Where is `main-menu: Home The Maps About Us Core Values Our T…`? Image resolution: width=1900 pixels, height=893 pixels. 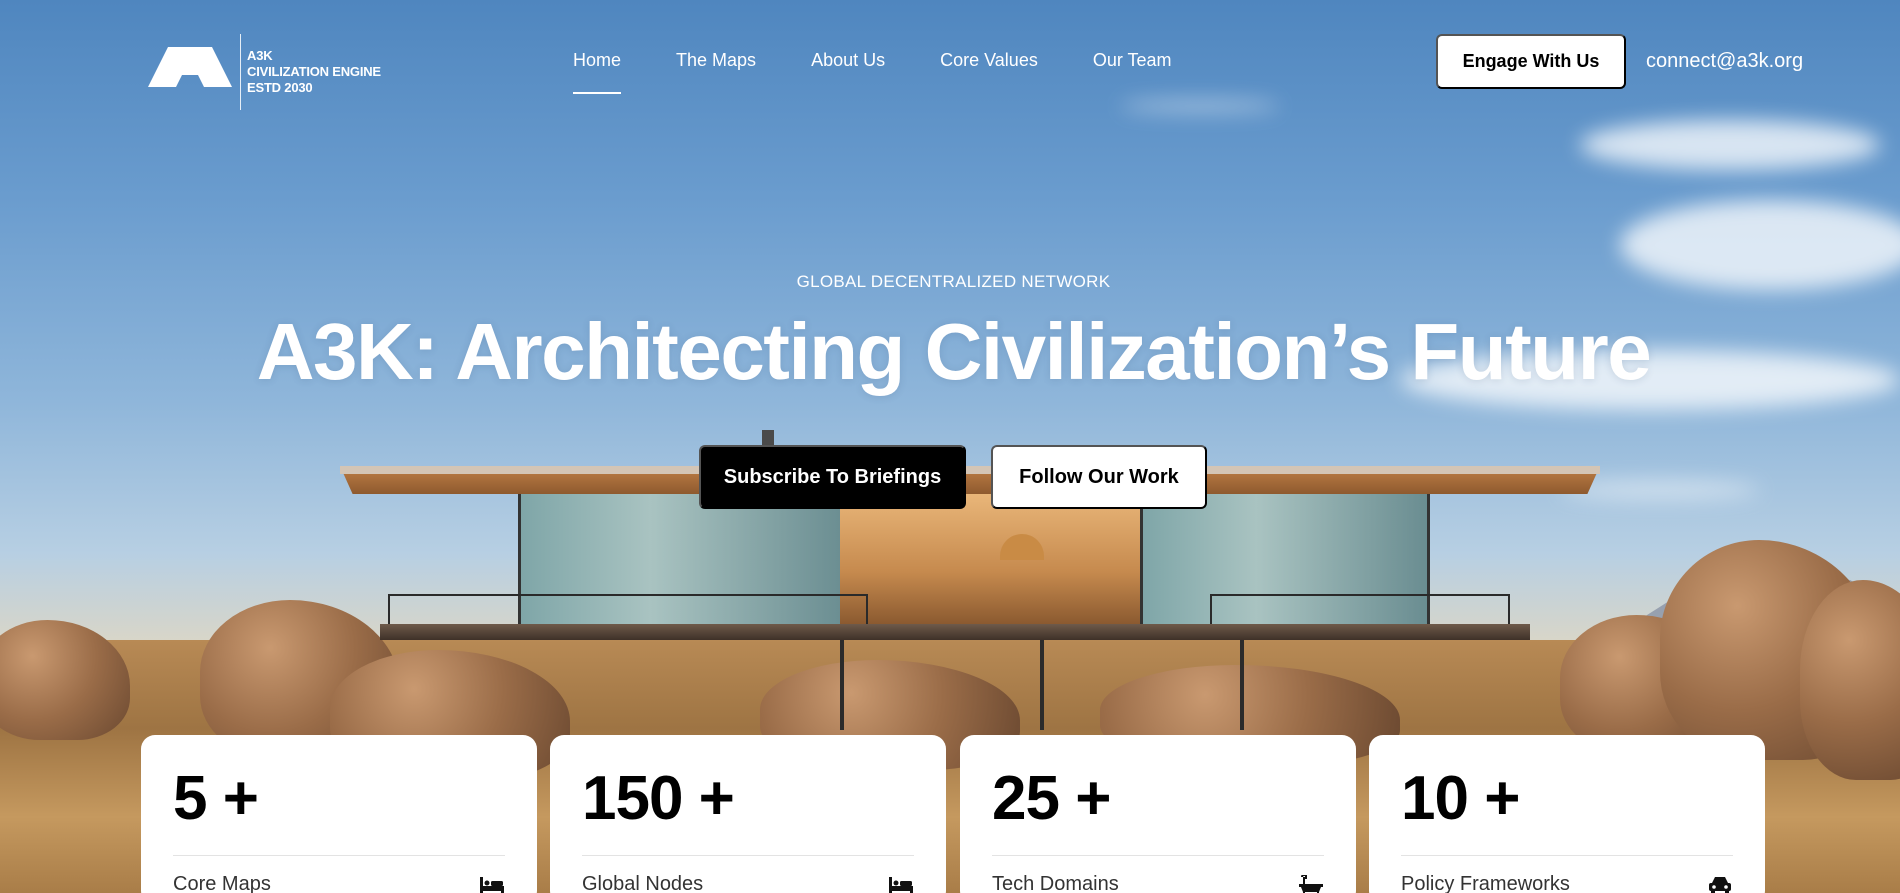 main-menu: Home The Maps About Us Core Values Our T… is located at coordinates (900, 72).